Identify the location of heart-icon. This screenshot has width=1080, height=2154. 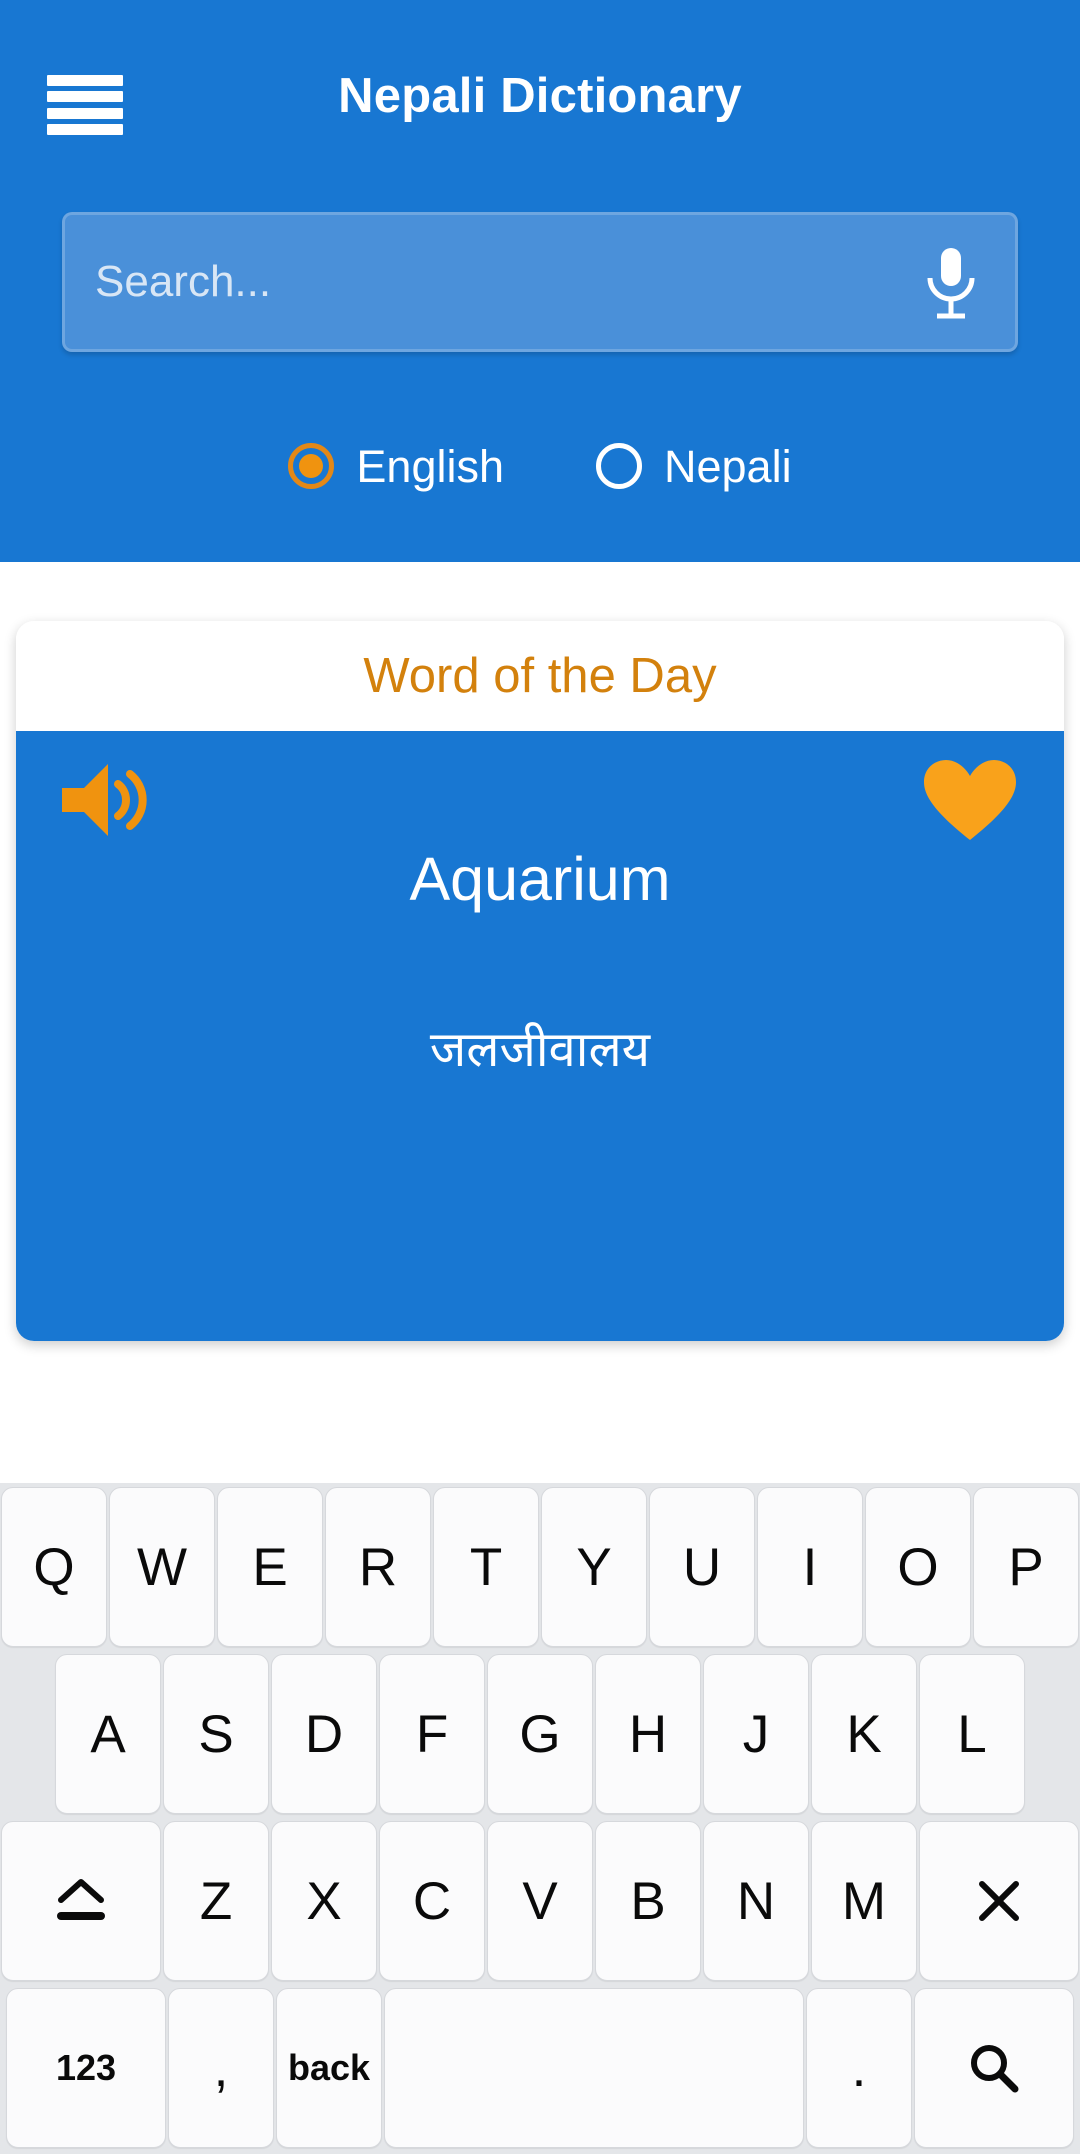
(970, 800).